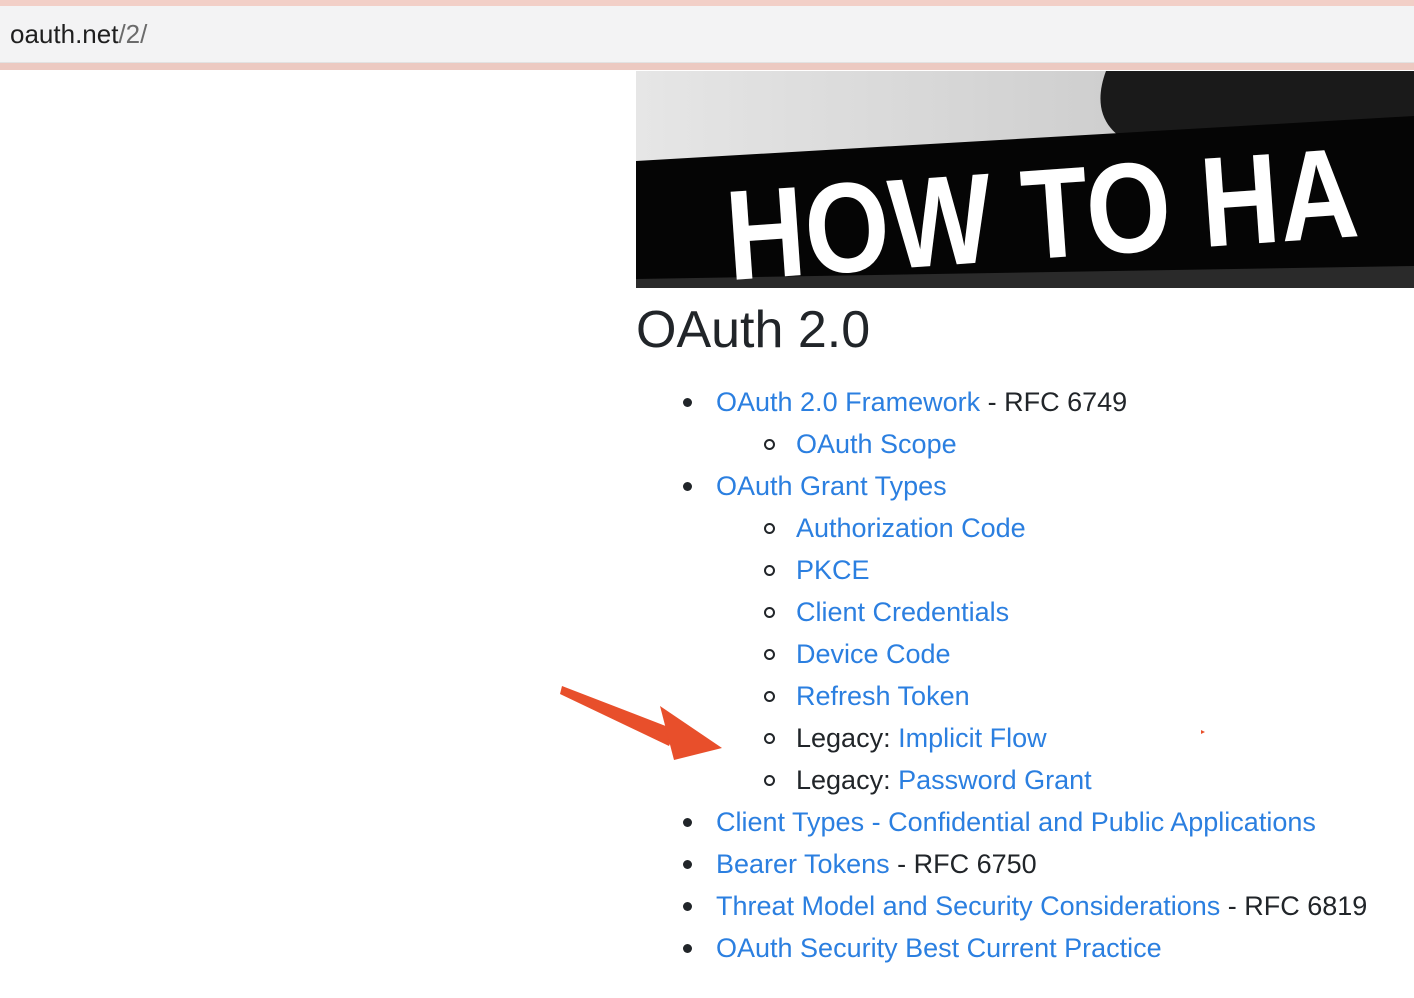  Describe the element at coordinates (641, 723) in the screenshot. I see `arrow-annotation-icon` at that location.